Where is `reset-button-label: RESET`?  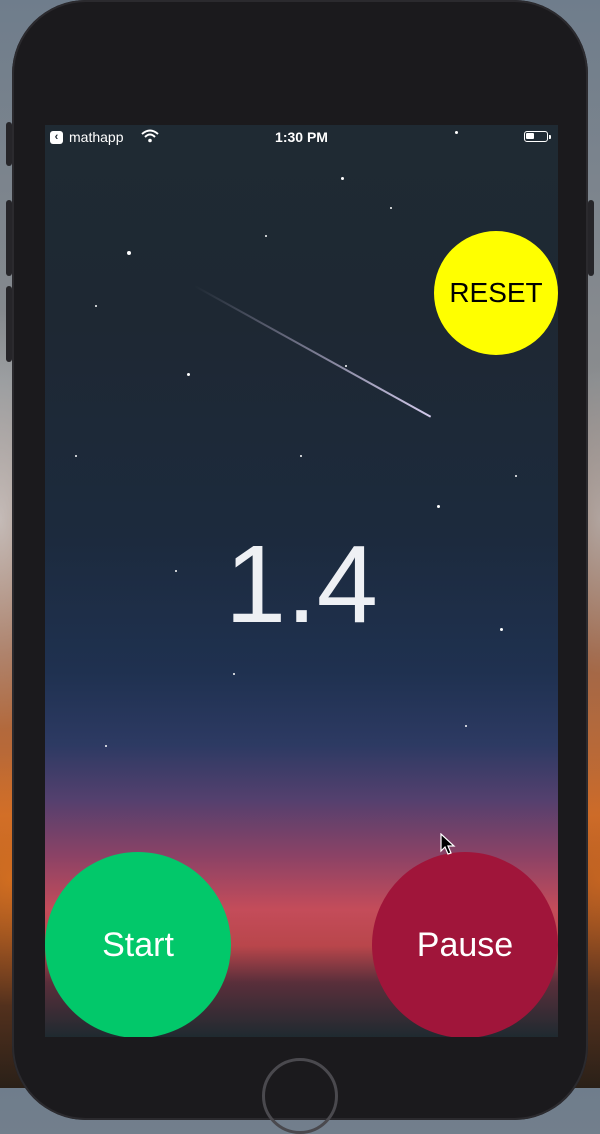
reset-button-label: RESET is located at coordinates (496, 292).